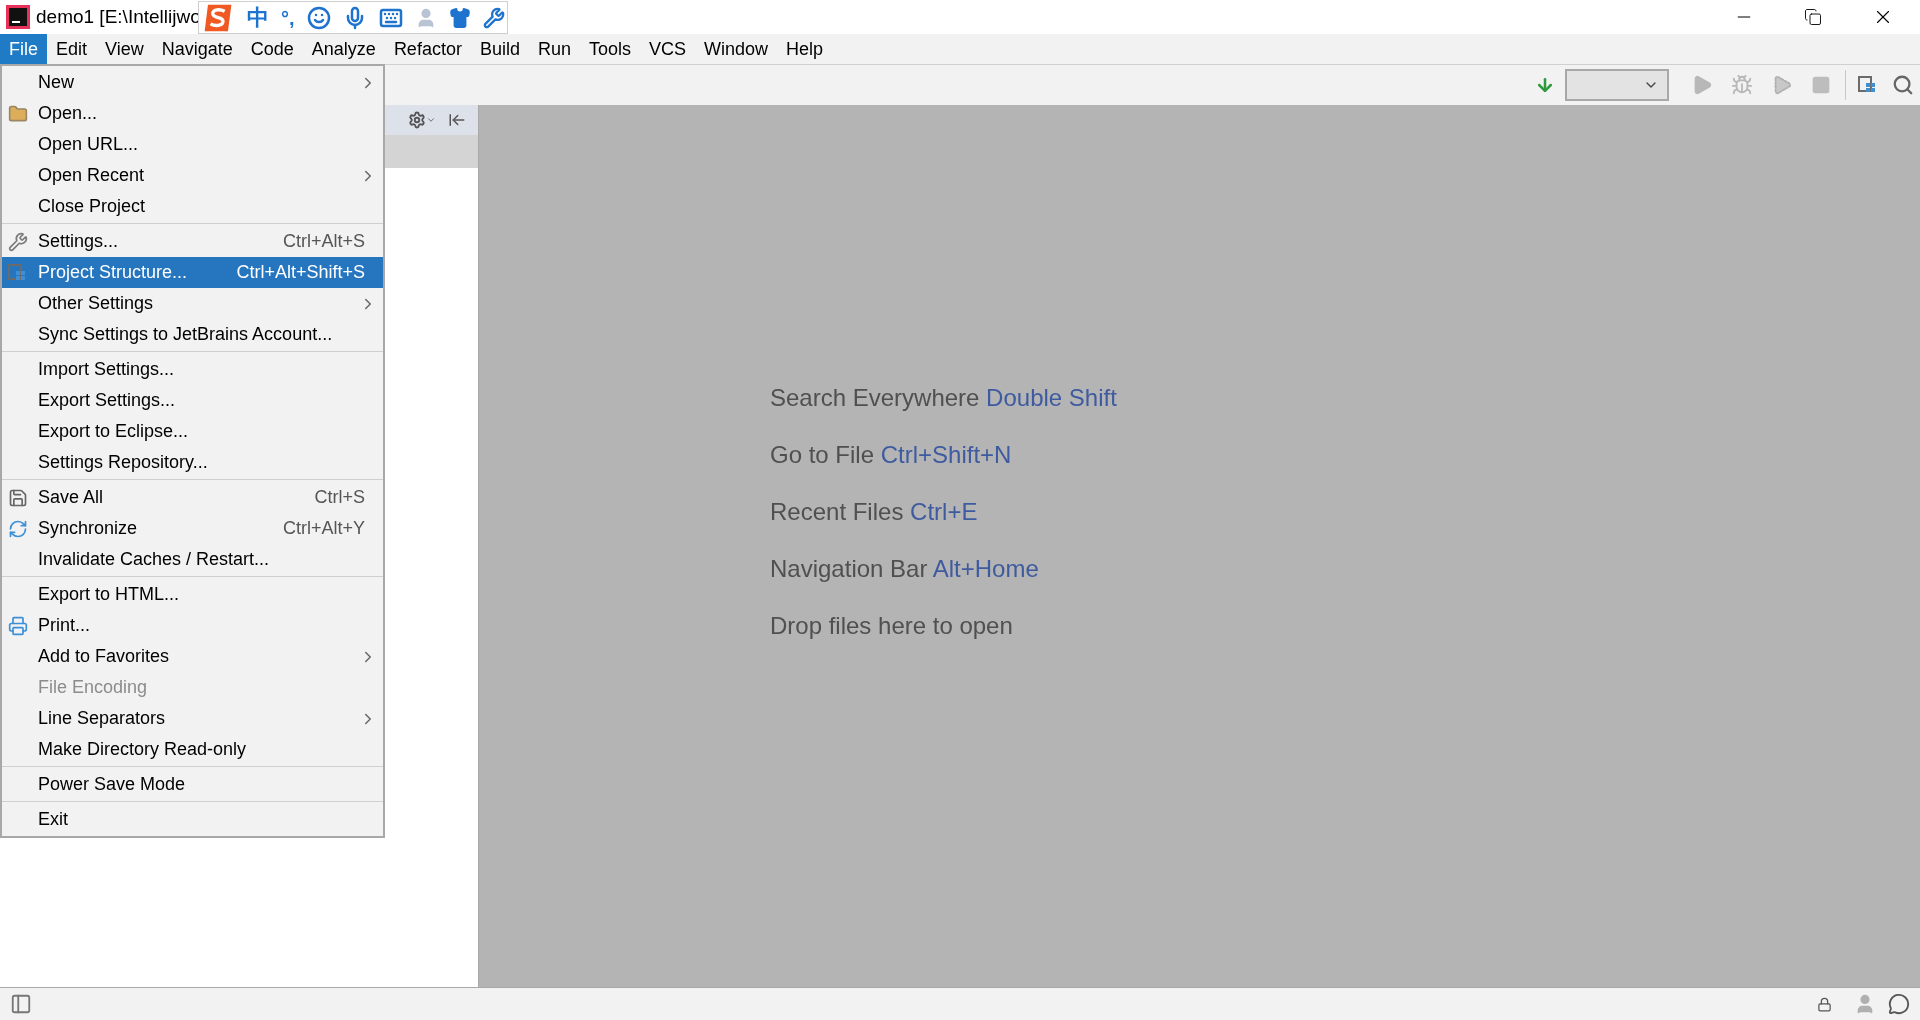  Describe the element at coordinates (343, 49) in the screenshot. I see `menu-bar-item: Analyze` at that location.